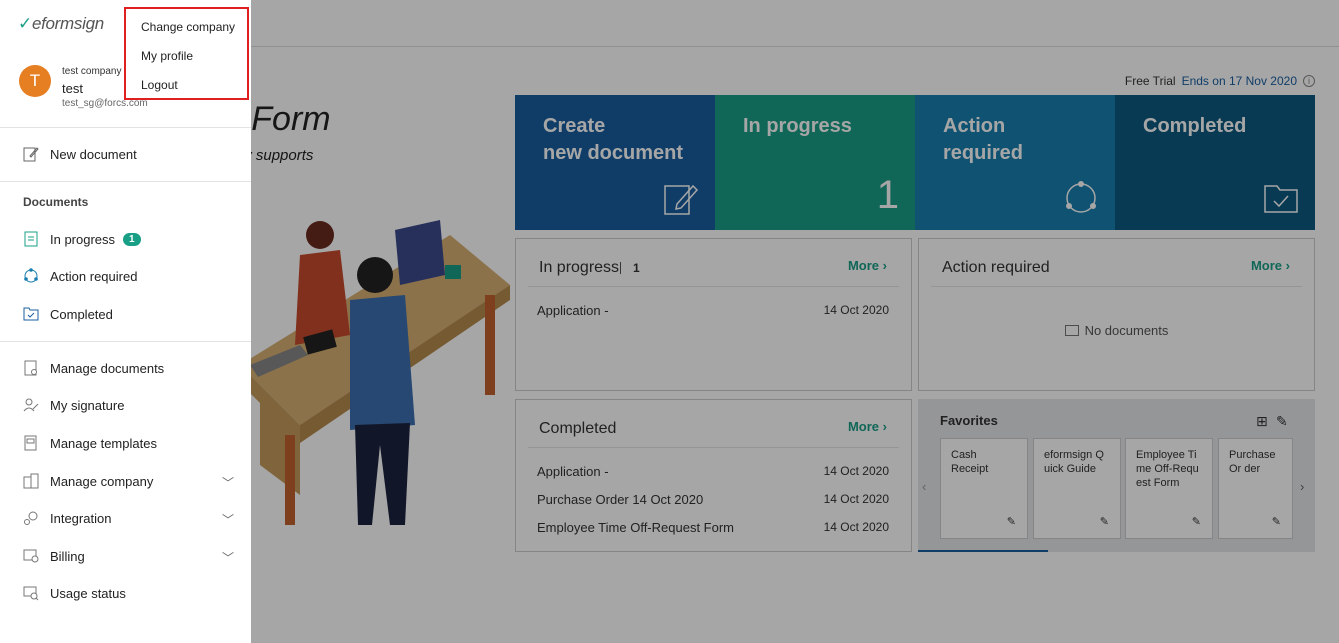  I want to click on sidebar-item-manage-templates: Manage templates, so click(89, 443).